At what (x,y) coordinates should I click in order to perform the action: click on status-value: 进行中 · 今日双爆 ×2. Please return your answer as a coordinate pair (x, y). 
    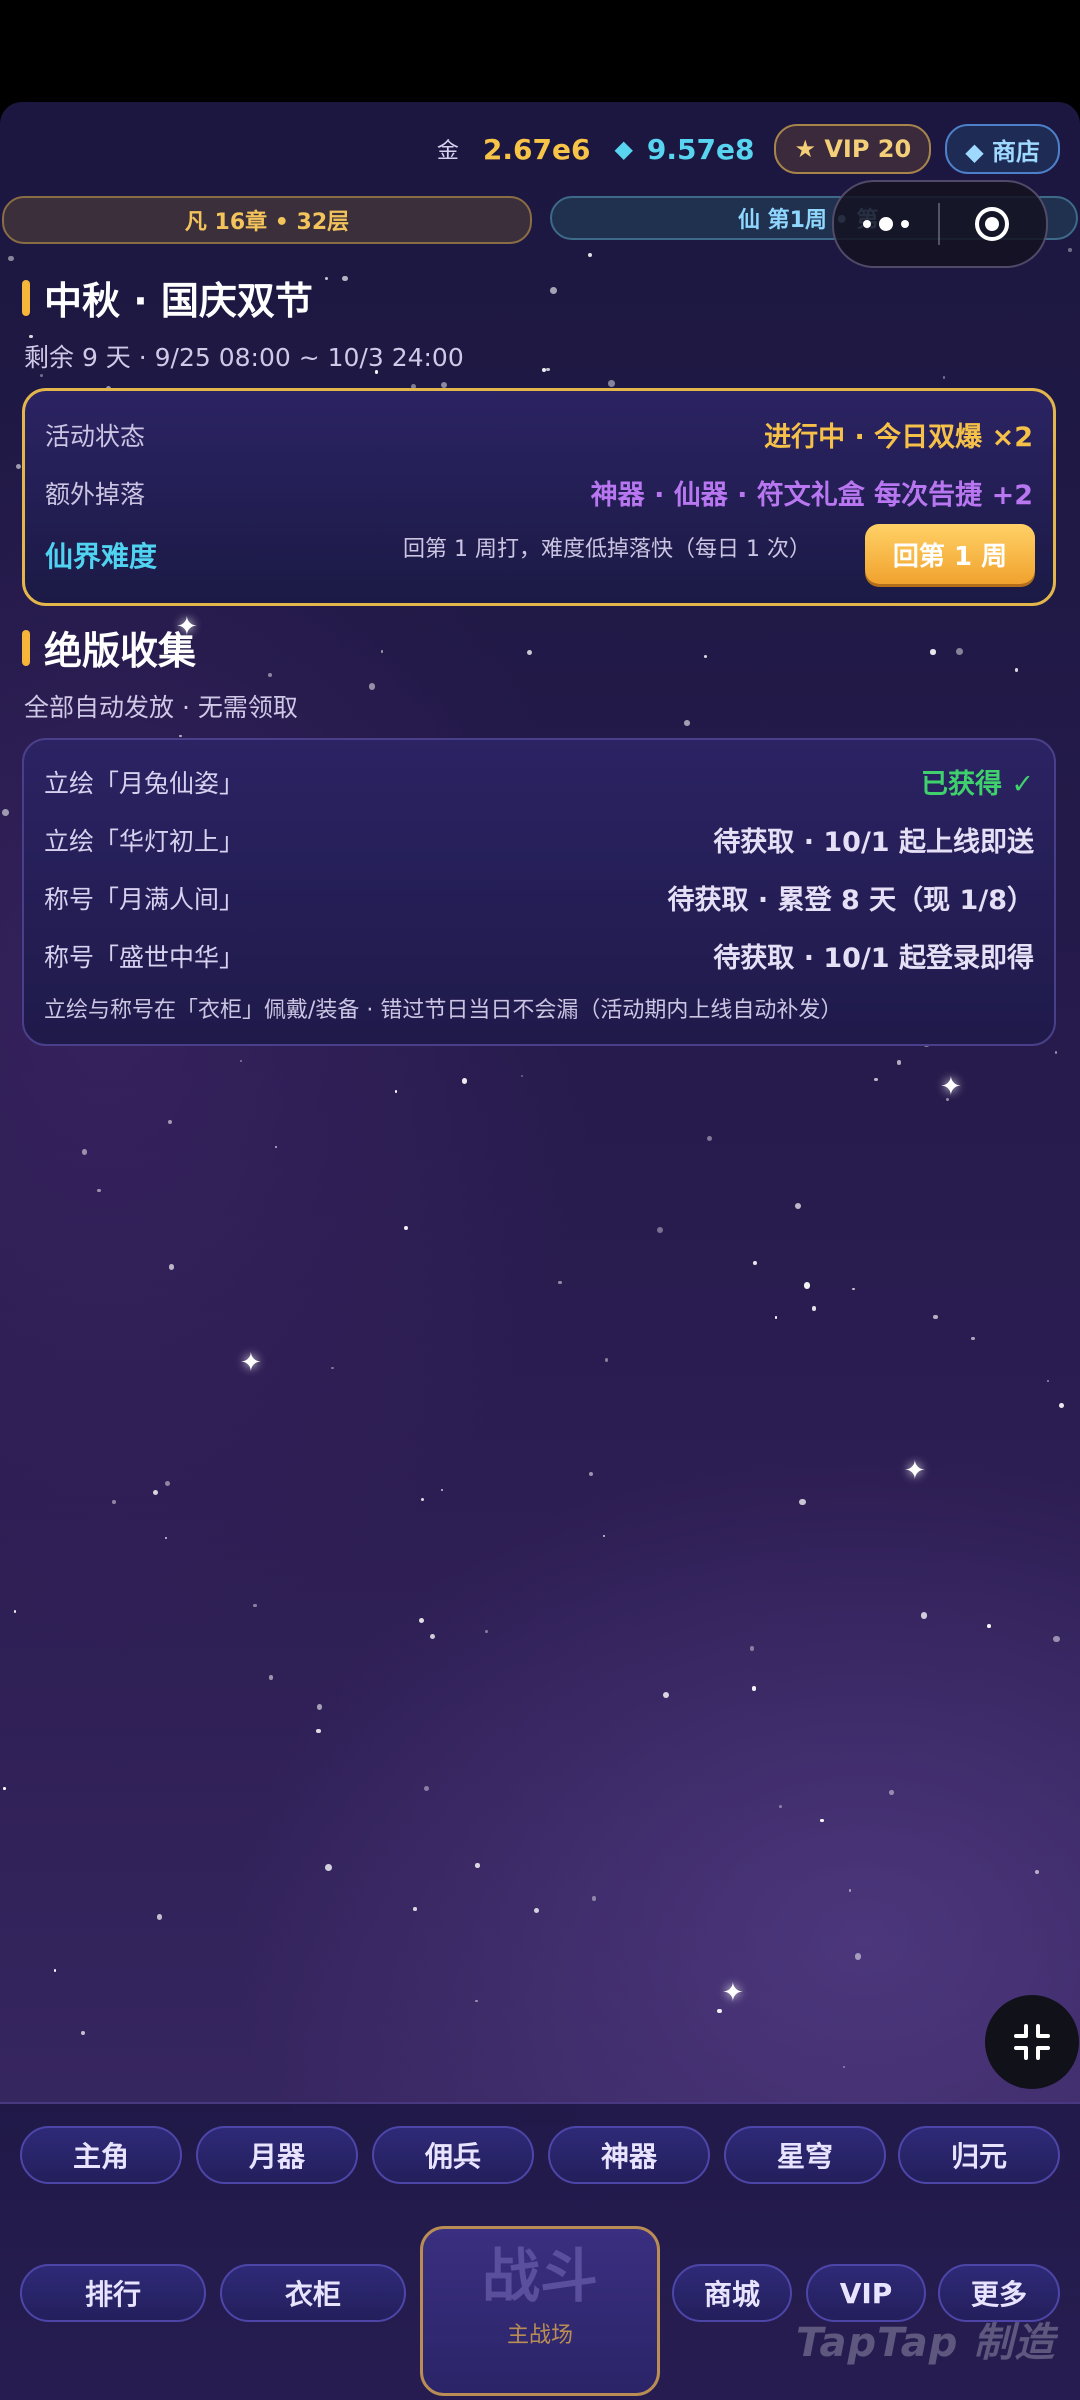
    Looking at the image, I should click on (898, 437).